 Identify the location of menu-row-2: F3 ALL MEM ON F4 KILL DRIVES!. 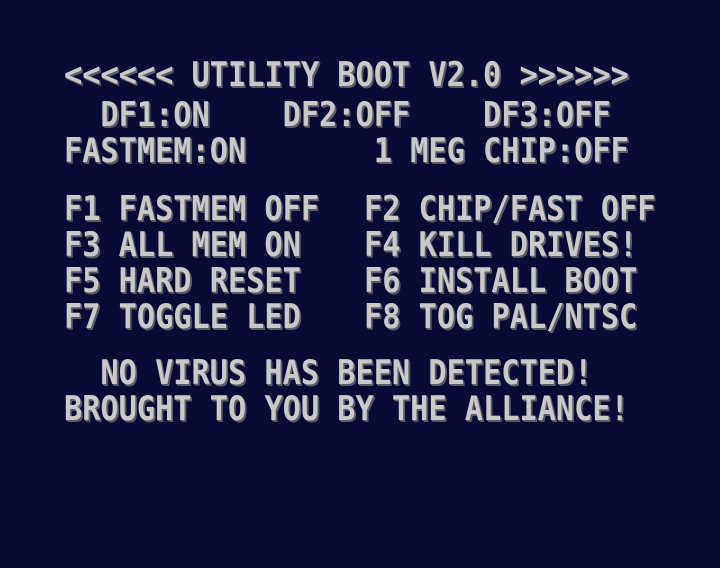
(374, 245).